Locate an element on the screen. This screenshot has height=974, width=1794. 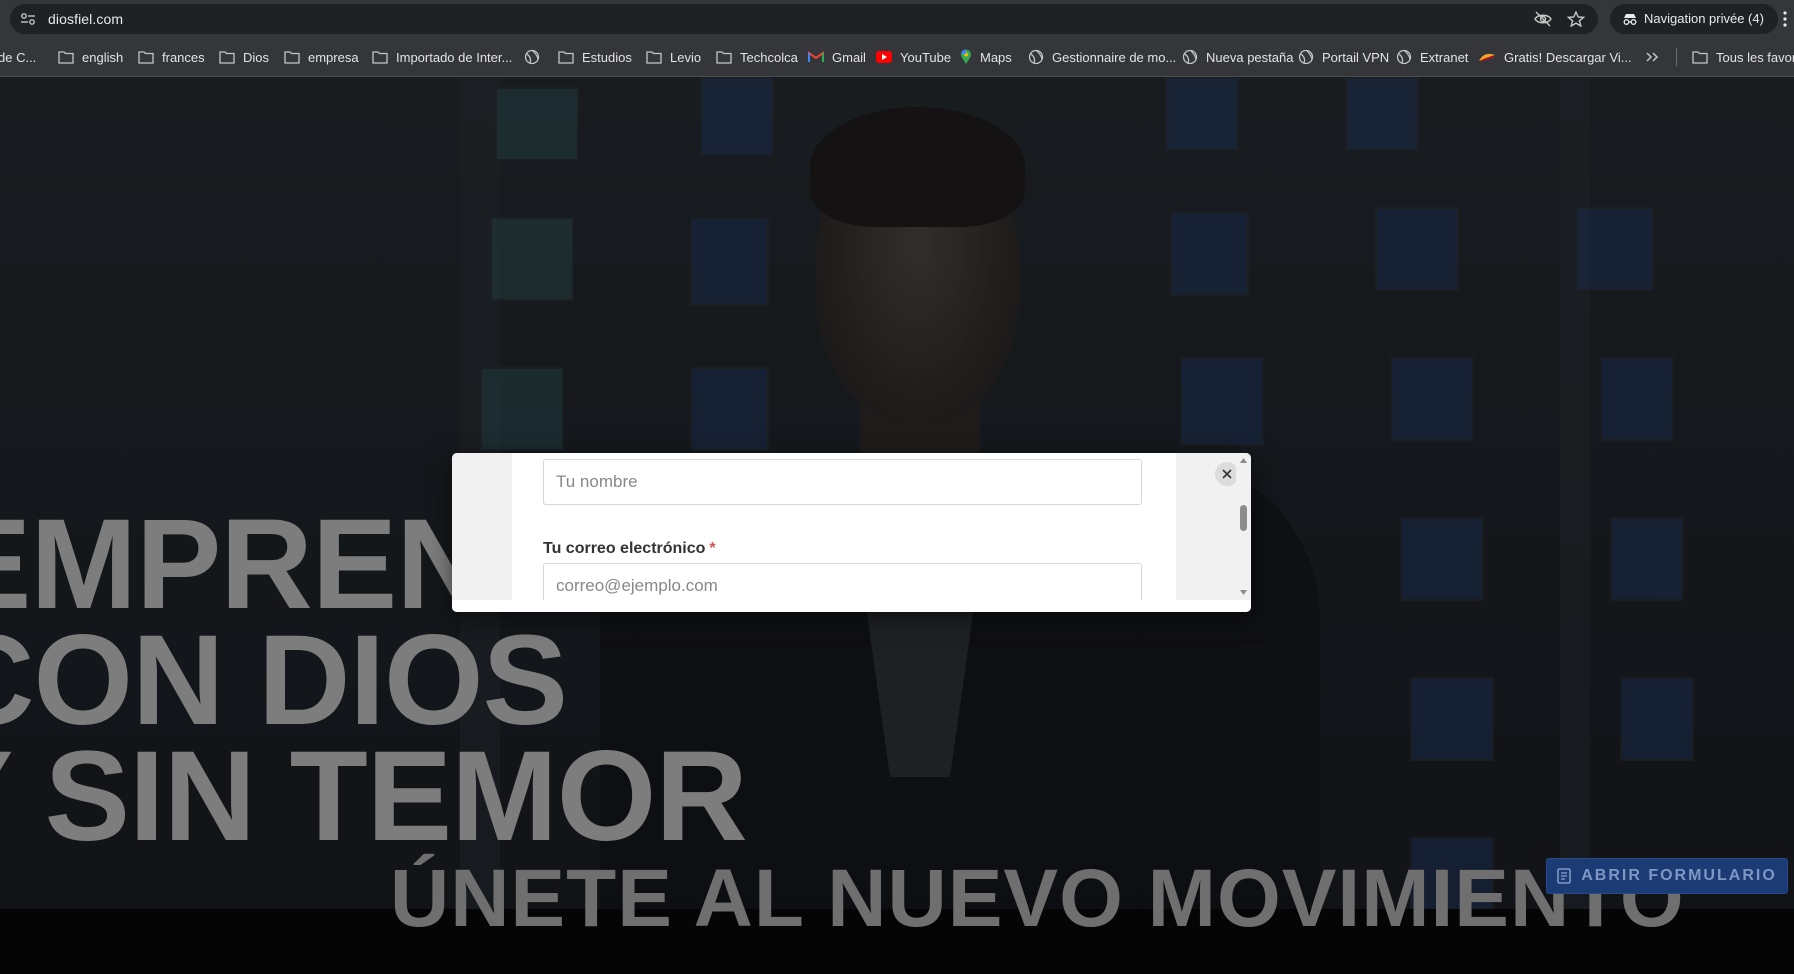
modal-footer-strip is located at coordinates (851, 606).